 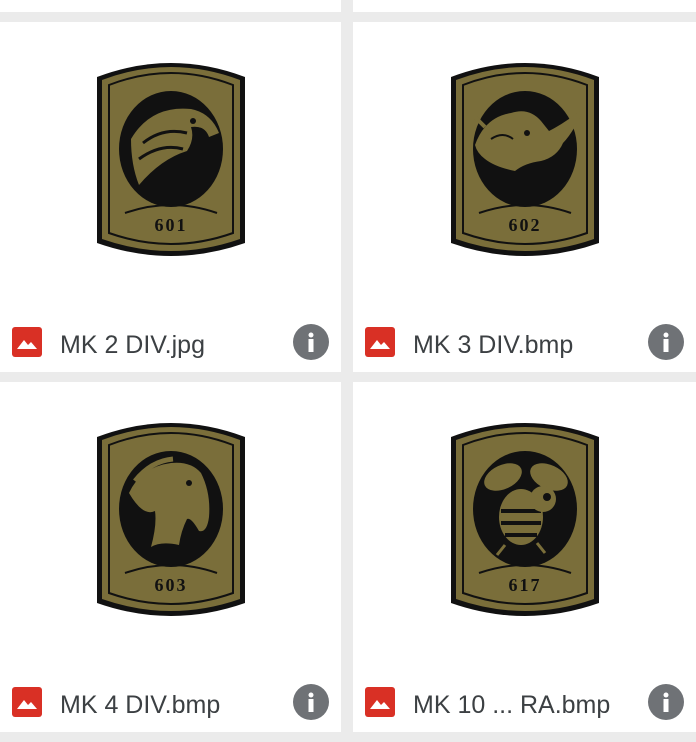 What do you see at coordinates (524, 225) in the screenshot?
I see `badge-number: 602` at bounding box center [524, 225].